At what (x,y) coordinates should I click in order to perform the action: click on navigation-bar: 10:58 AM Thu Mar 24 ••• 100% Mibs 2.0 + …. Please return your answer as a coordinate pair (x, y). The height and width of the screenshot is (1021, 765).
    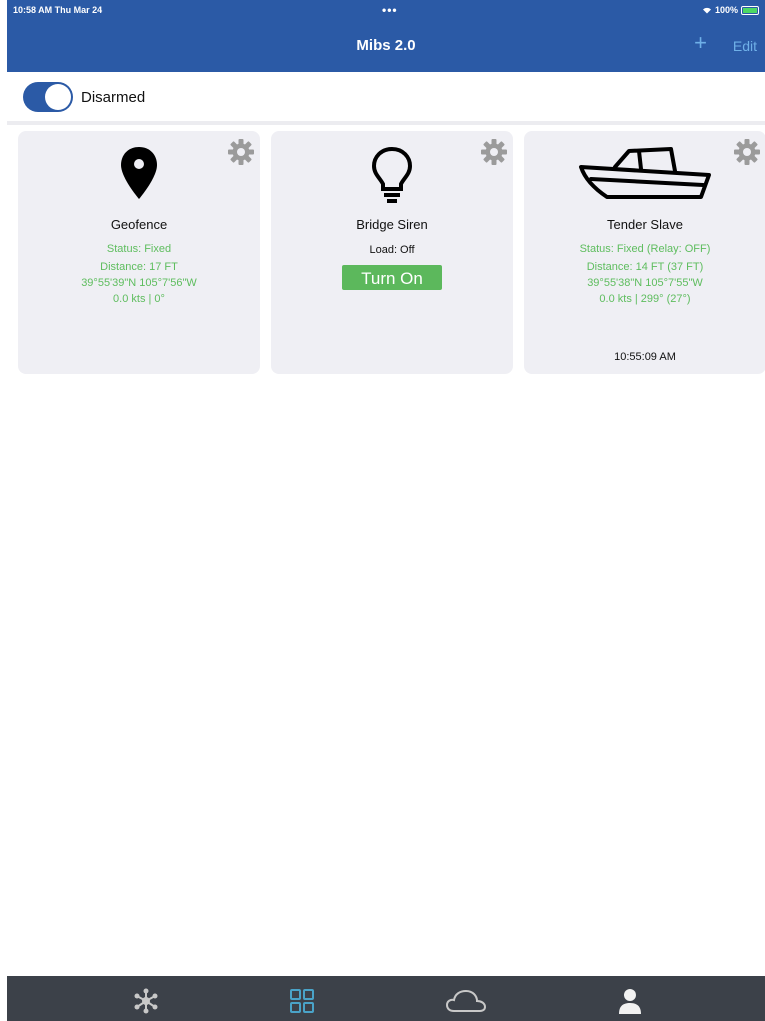
    Looking at the image, I should click on (386, 36).